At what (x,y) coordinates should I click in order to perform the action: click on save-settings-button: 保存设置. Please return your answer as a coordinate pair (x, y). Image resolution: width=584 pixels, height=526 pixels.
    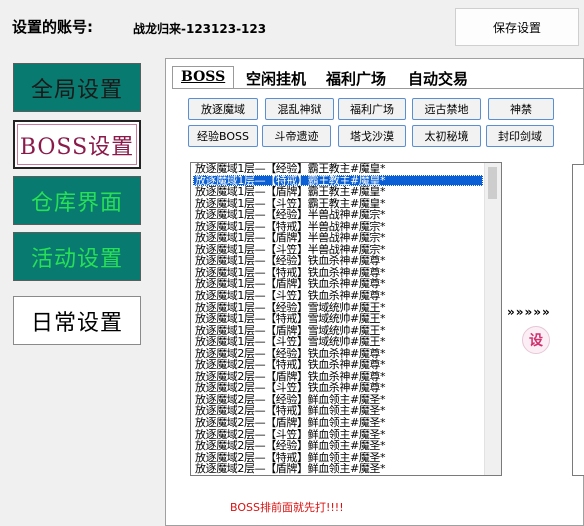
    Looking at the image, I should click on (517, 27).